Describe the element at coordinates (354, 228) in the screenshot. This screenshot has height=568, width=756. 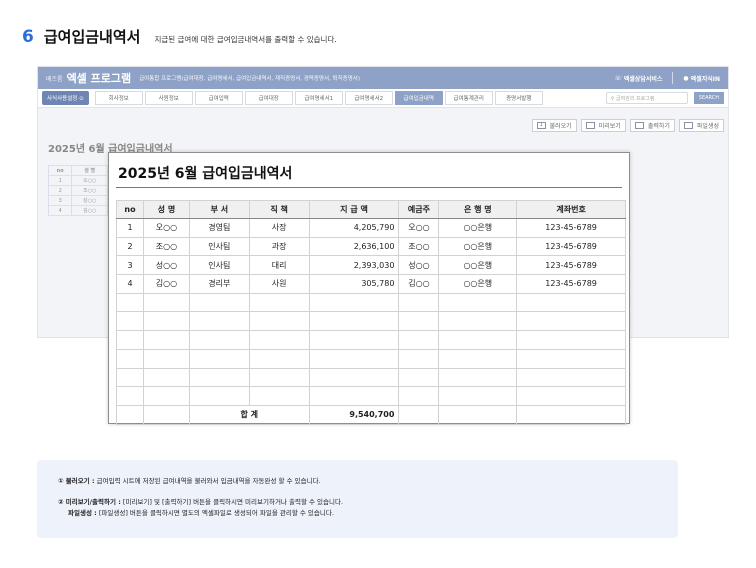
I see `table-cell: 4,205,790` at that location.